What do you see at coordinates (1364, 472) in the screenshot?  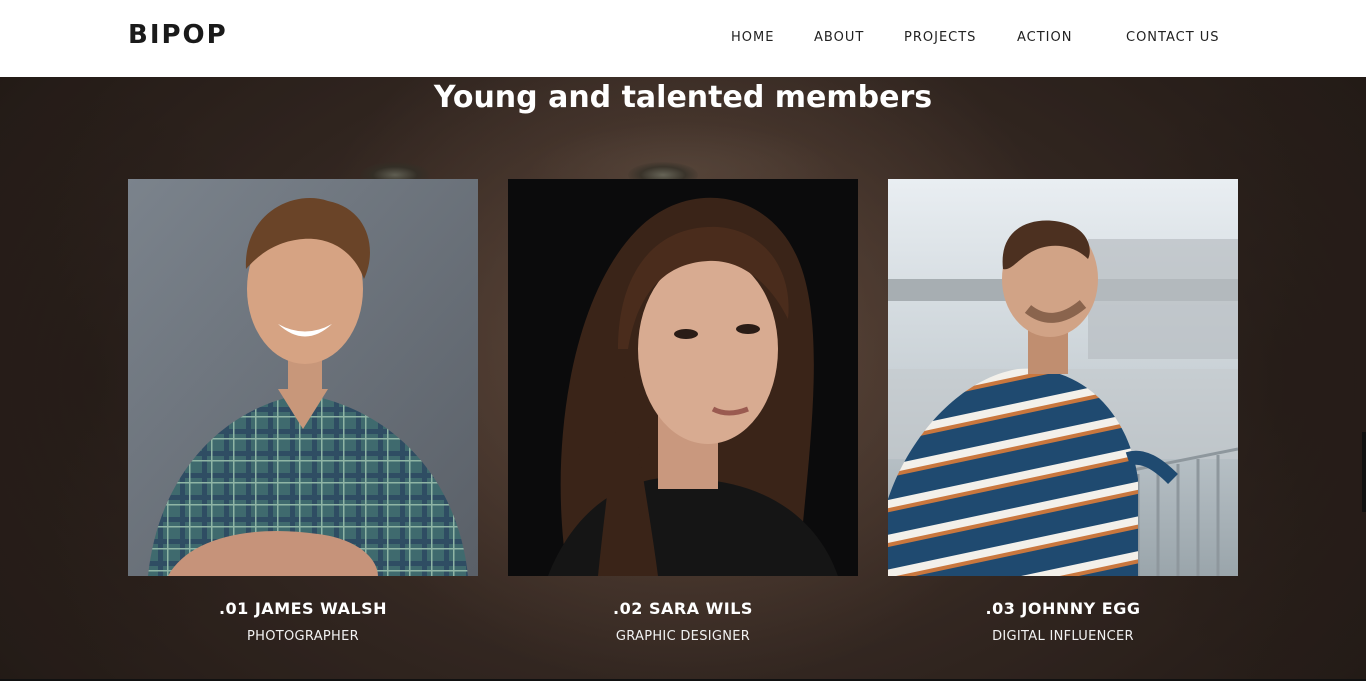 I see `scrollbar-thumb` at bounding box center [1364, 472].